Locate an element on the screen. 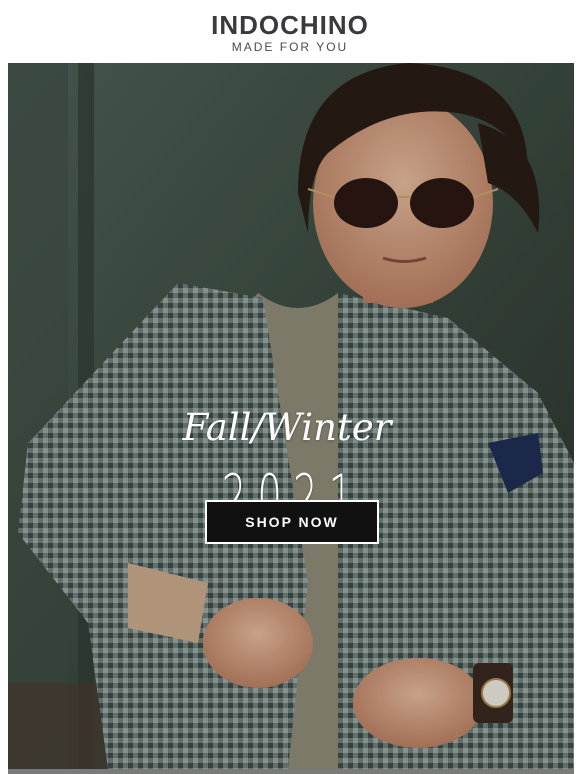  next-section-preview is located at coordinates (291, 771).